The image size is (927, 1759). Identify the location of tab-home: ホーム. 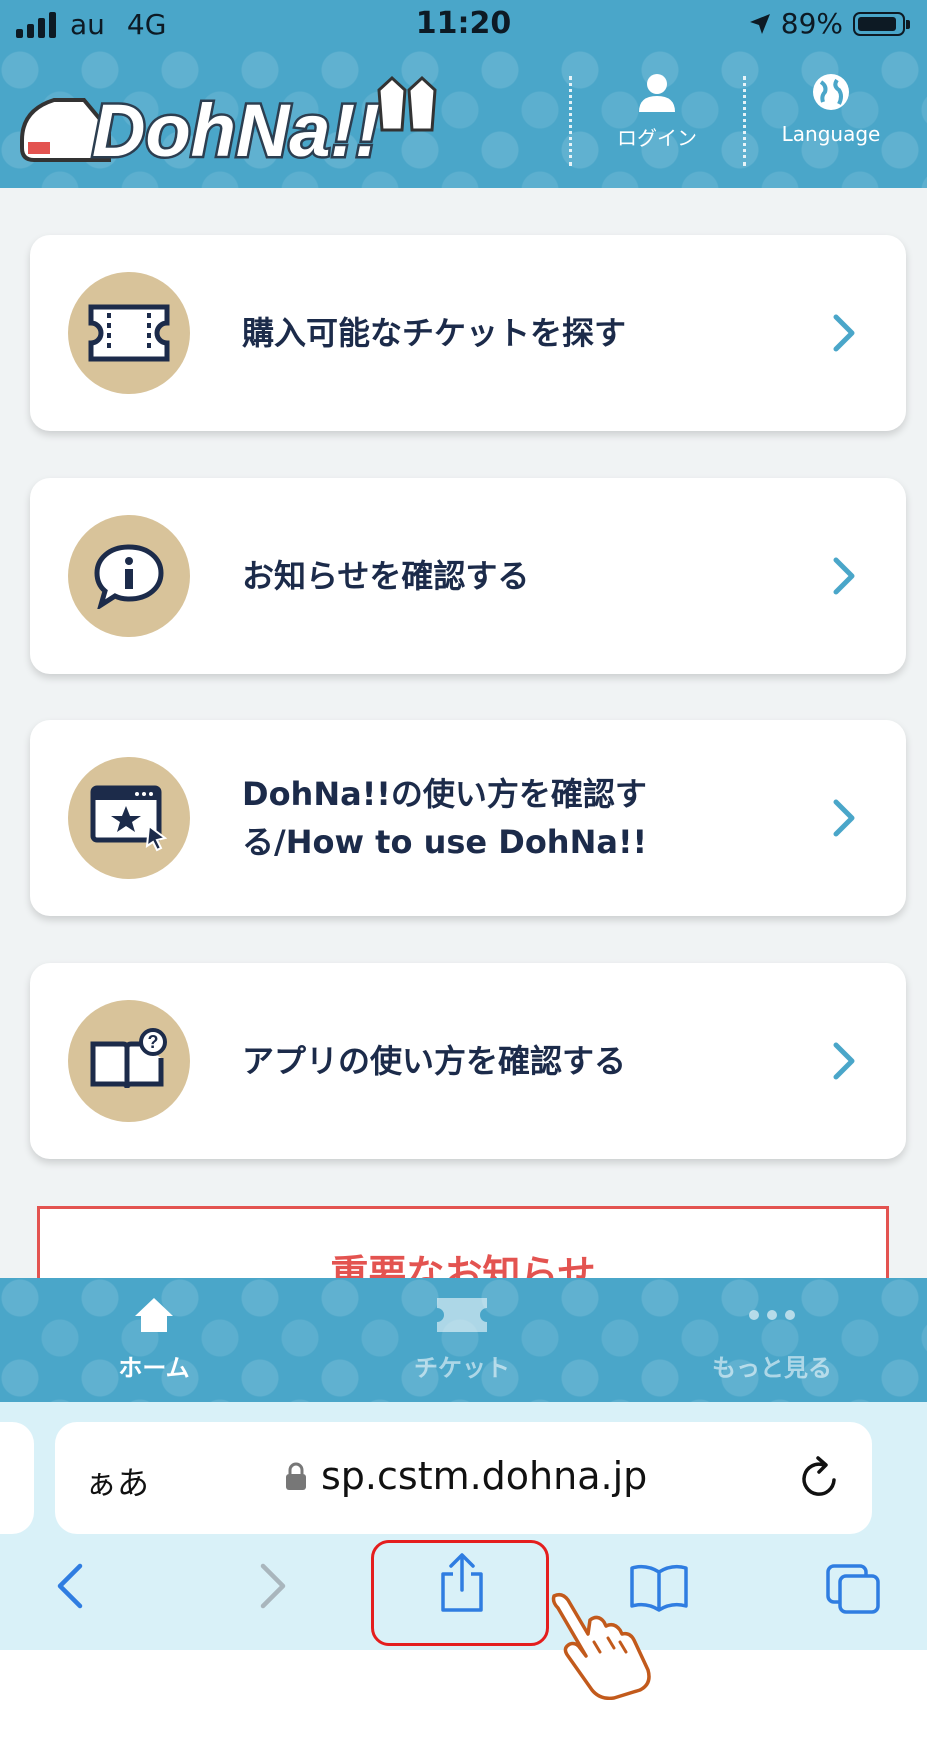
(154, 1339).